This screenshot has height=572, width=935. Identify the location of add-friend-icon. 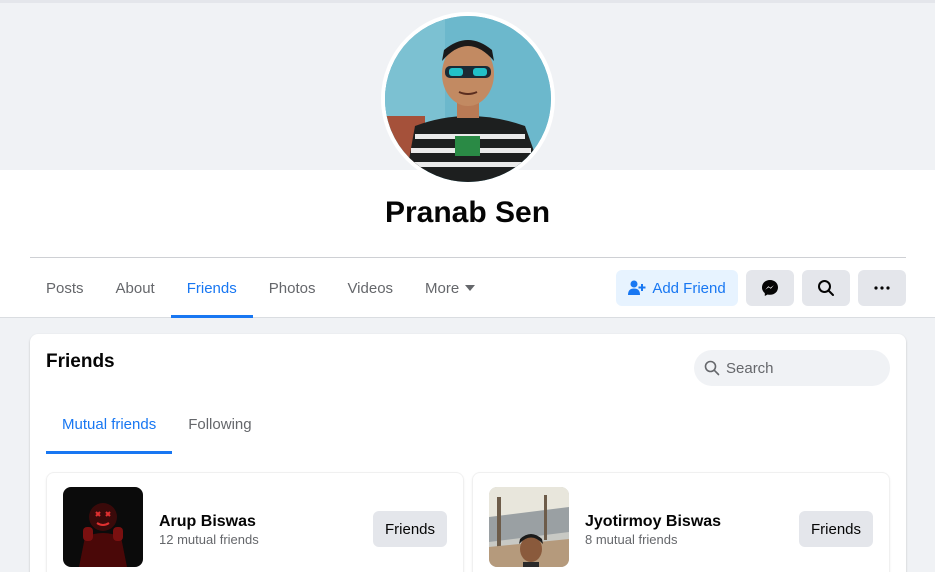
(637, 287).